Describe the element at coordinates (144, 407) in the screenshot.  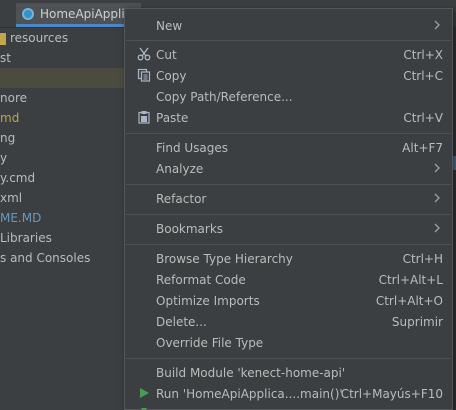
I see `debug-icon` at that location.